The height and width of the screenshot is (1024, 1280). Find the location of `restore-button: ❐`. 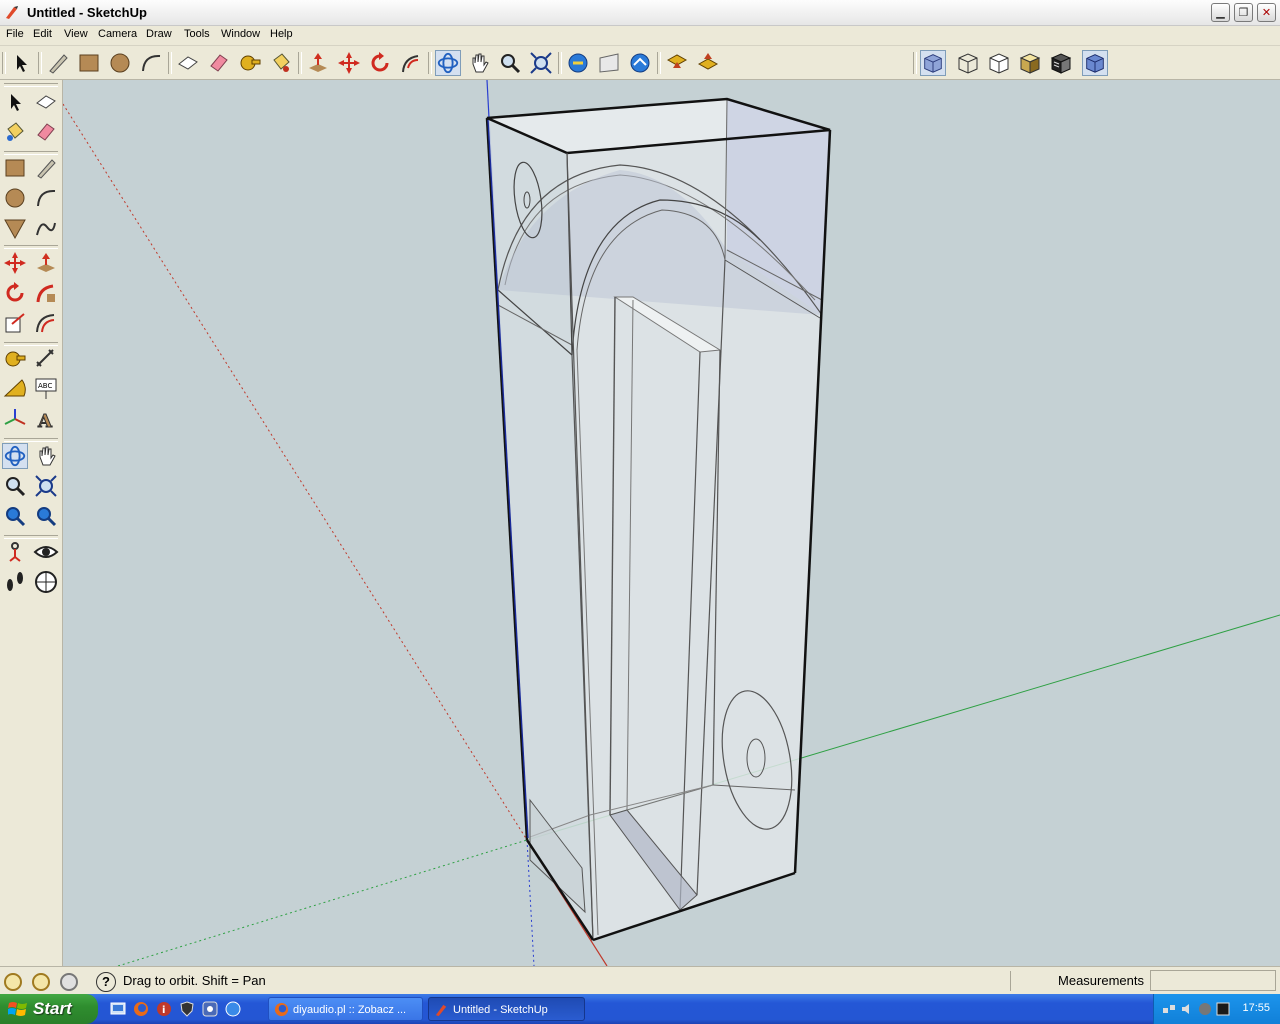

restore-button: ❐ is located at coordinates (1243, 12).